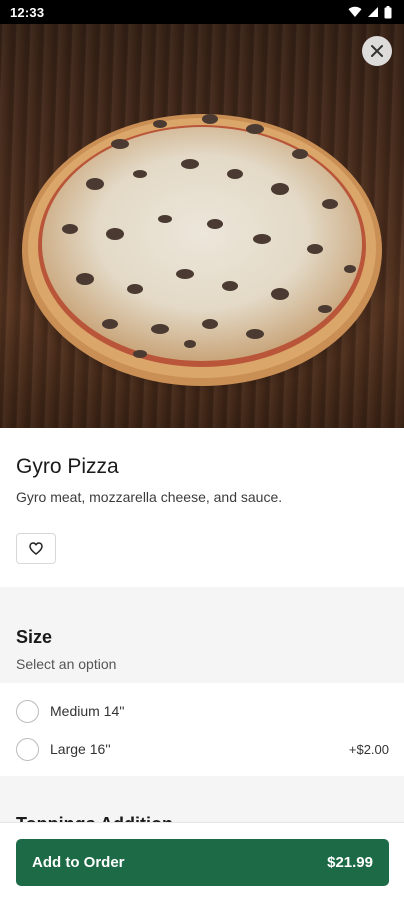 The width and height of the screenshot is (404, 900). What do you see at coordinates (373, 12) in the screenshot?
I see `signal-icon` at bounding box center [373, 12].